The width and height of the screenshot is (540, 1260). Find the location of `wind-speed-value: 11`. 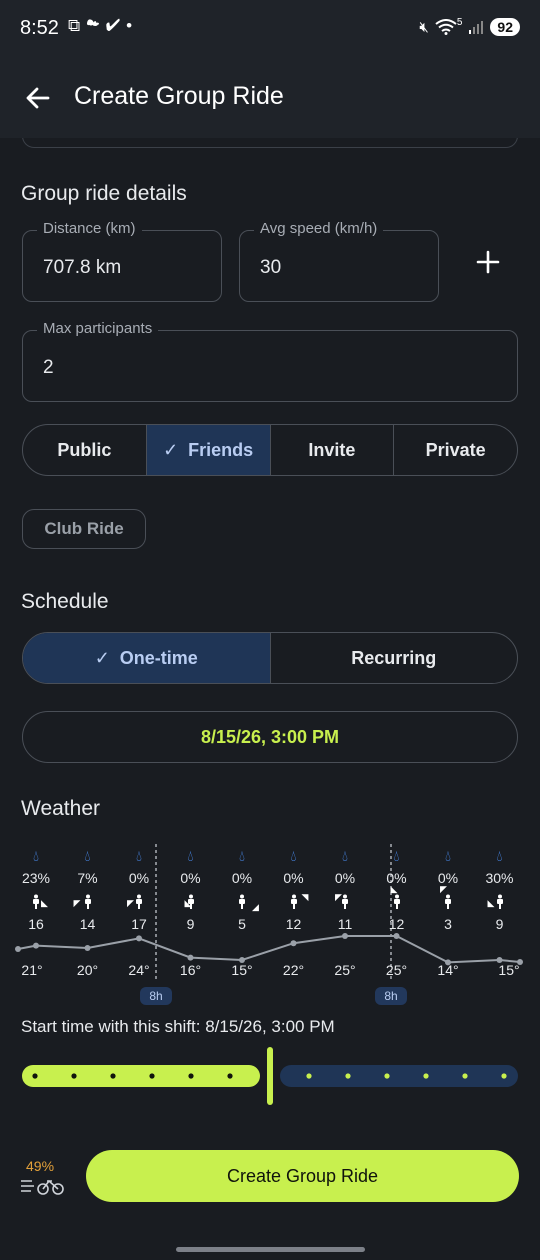

wind-speed-value: 11 is located at coordinates (345, 924).